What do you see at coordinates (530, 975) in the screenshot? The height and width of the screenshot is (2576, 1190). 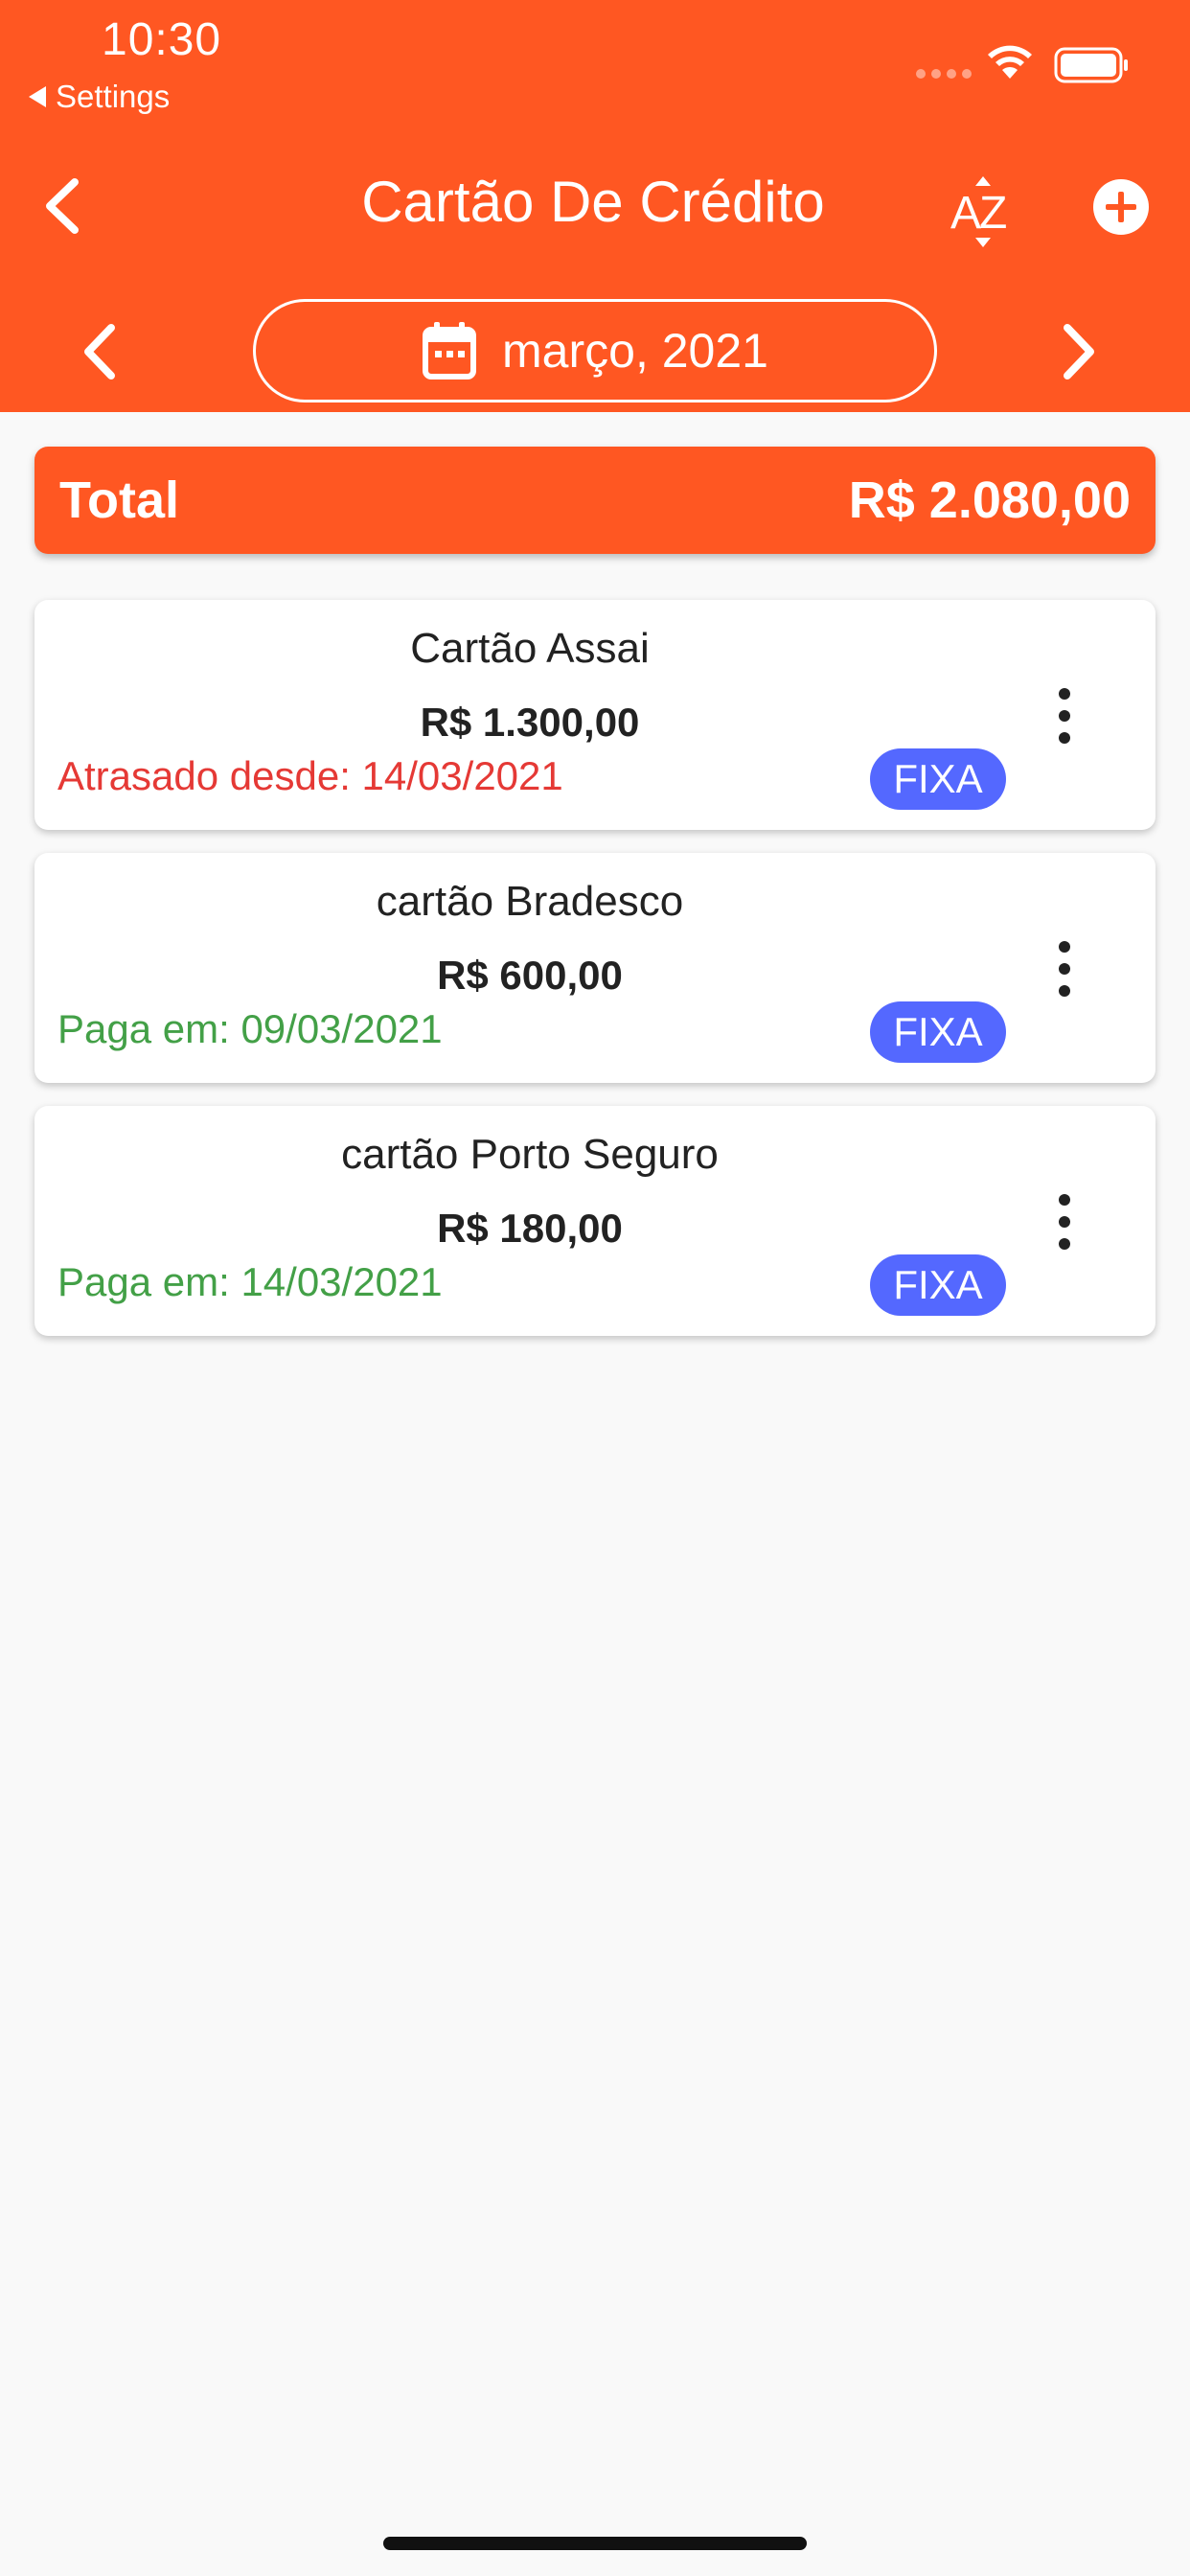 I see `card-amount: R$ 600,00` at bounding box center [530, 975].